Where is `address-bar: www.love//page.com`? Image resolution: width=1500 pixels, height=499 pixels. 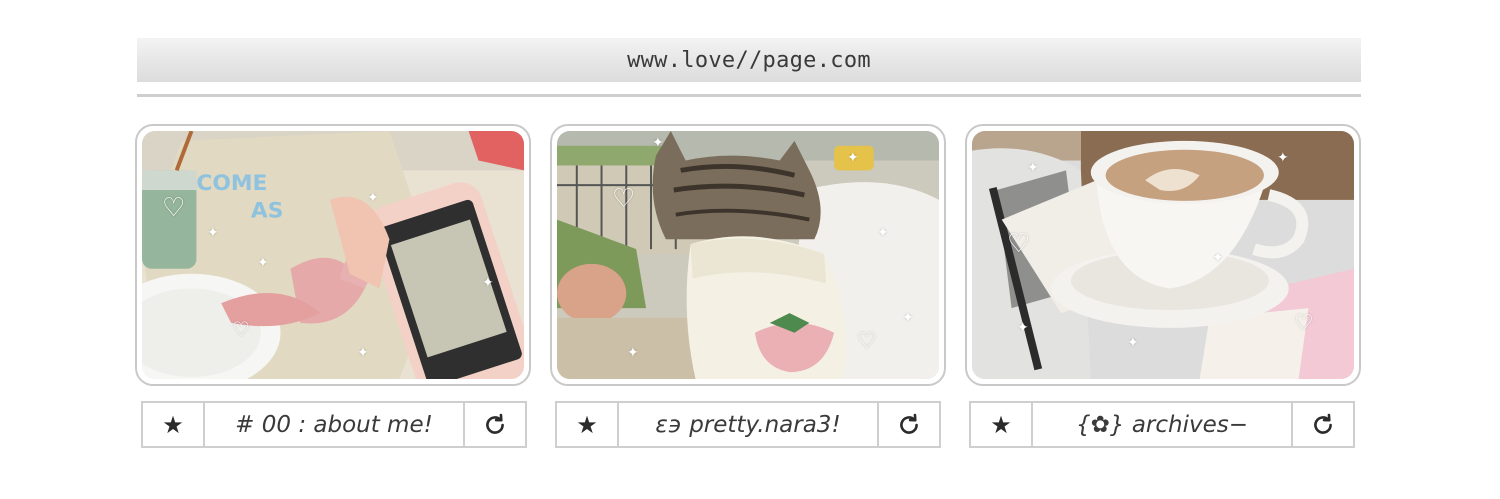
address-bar: www.love//page.com is located at coordinates (749, 60).